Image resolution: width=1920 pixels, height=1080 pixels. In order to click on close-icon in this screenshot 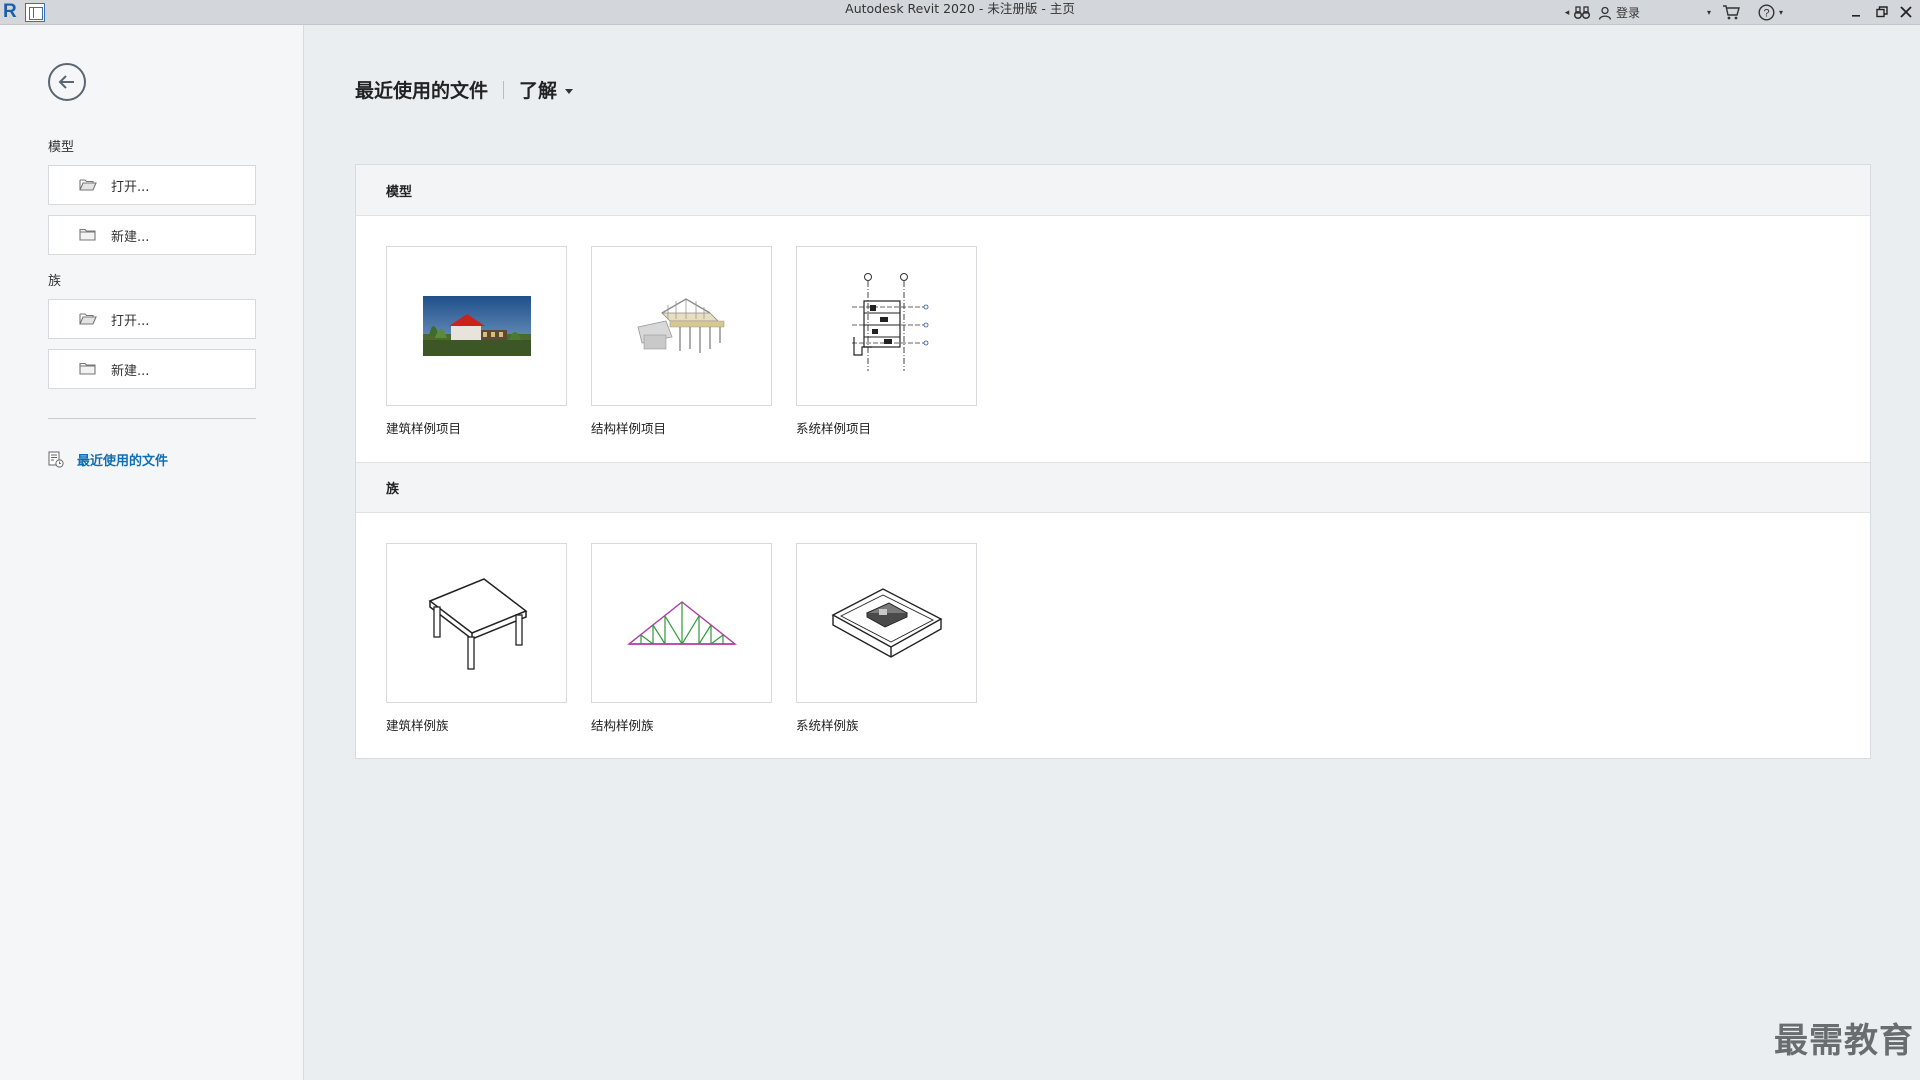, I will do `click(1906, 12)`.